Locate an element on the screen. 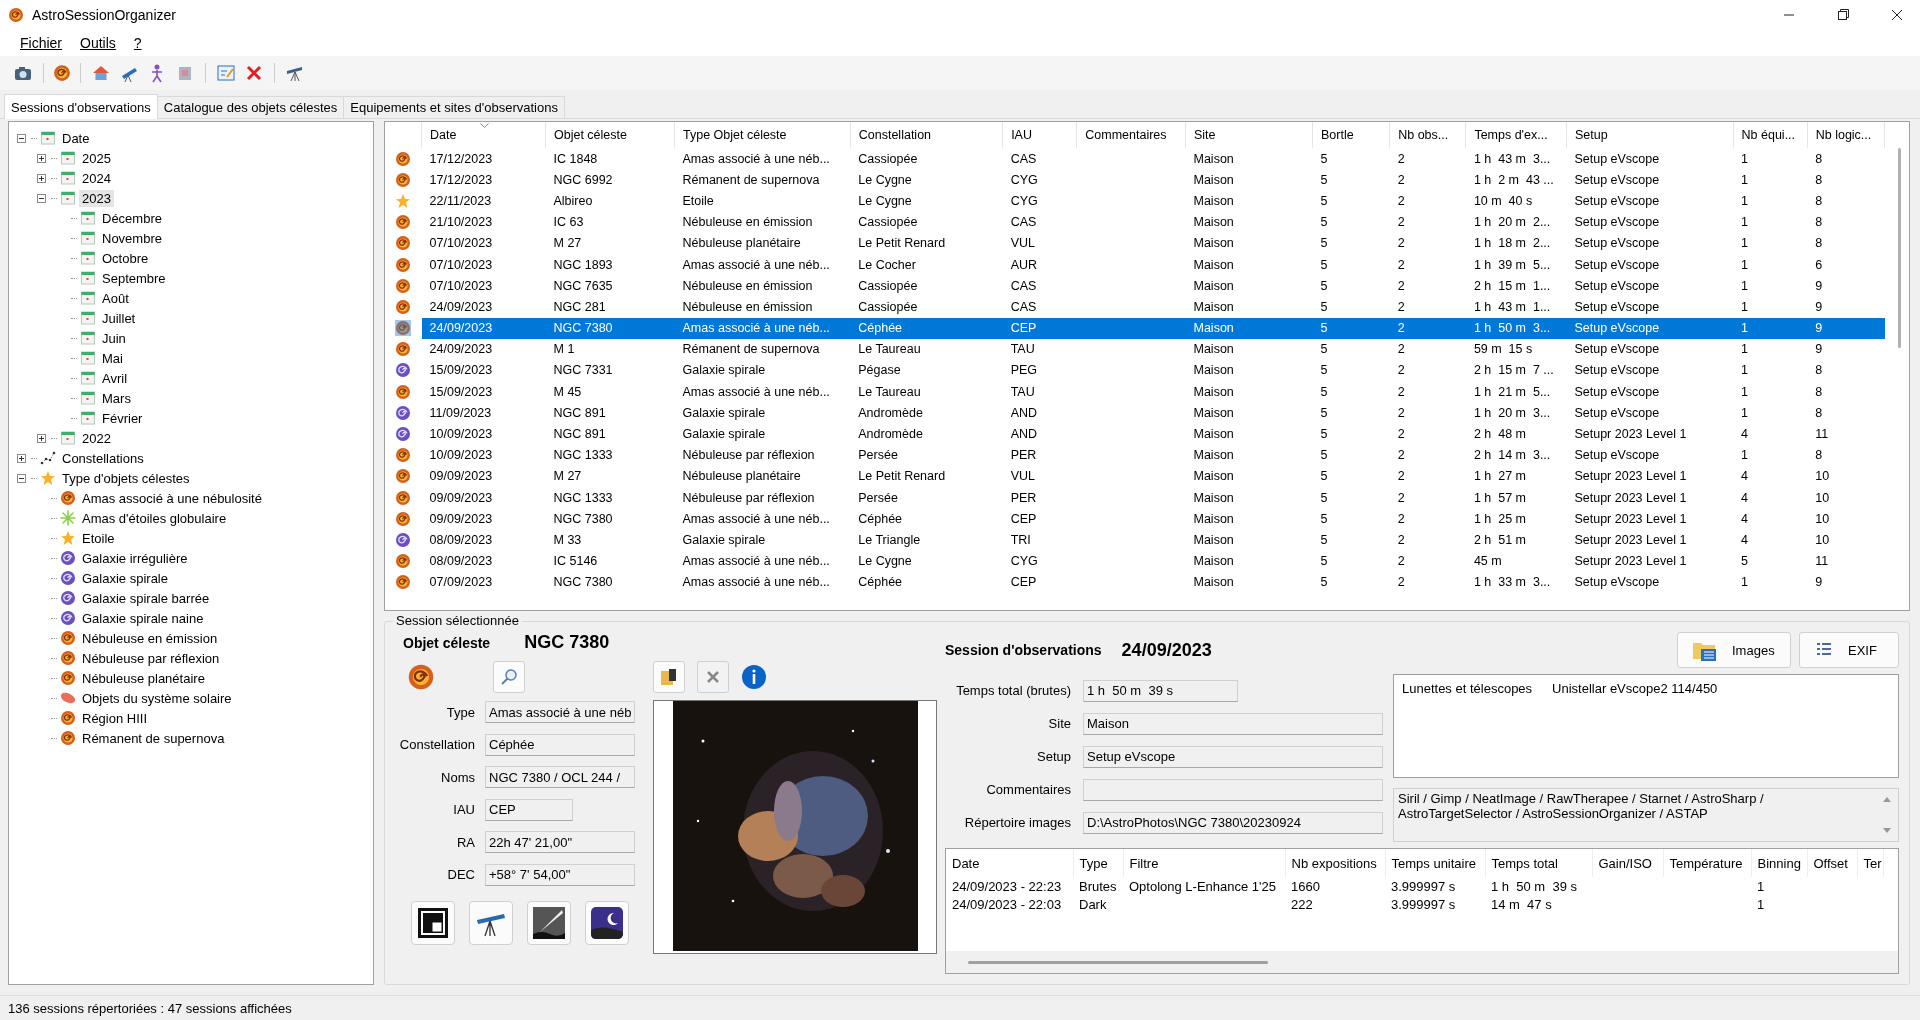 The height and width of the screenshot is (1020, 1920). tree-item: Décembre is located at coordinates (132, 218).